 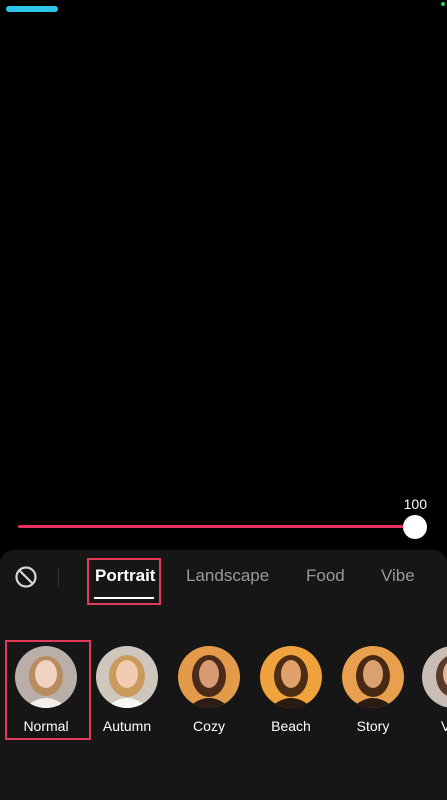 I want to click on filter-label: Beach, so click(x=291, y=726).